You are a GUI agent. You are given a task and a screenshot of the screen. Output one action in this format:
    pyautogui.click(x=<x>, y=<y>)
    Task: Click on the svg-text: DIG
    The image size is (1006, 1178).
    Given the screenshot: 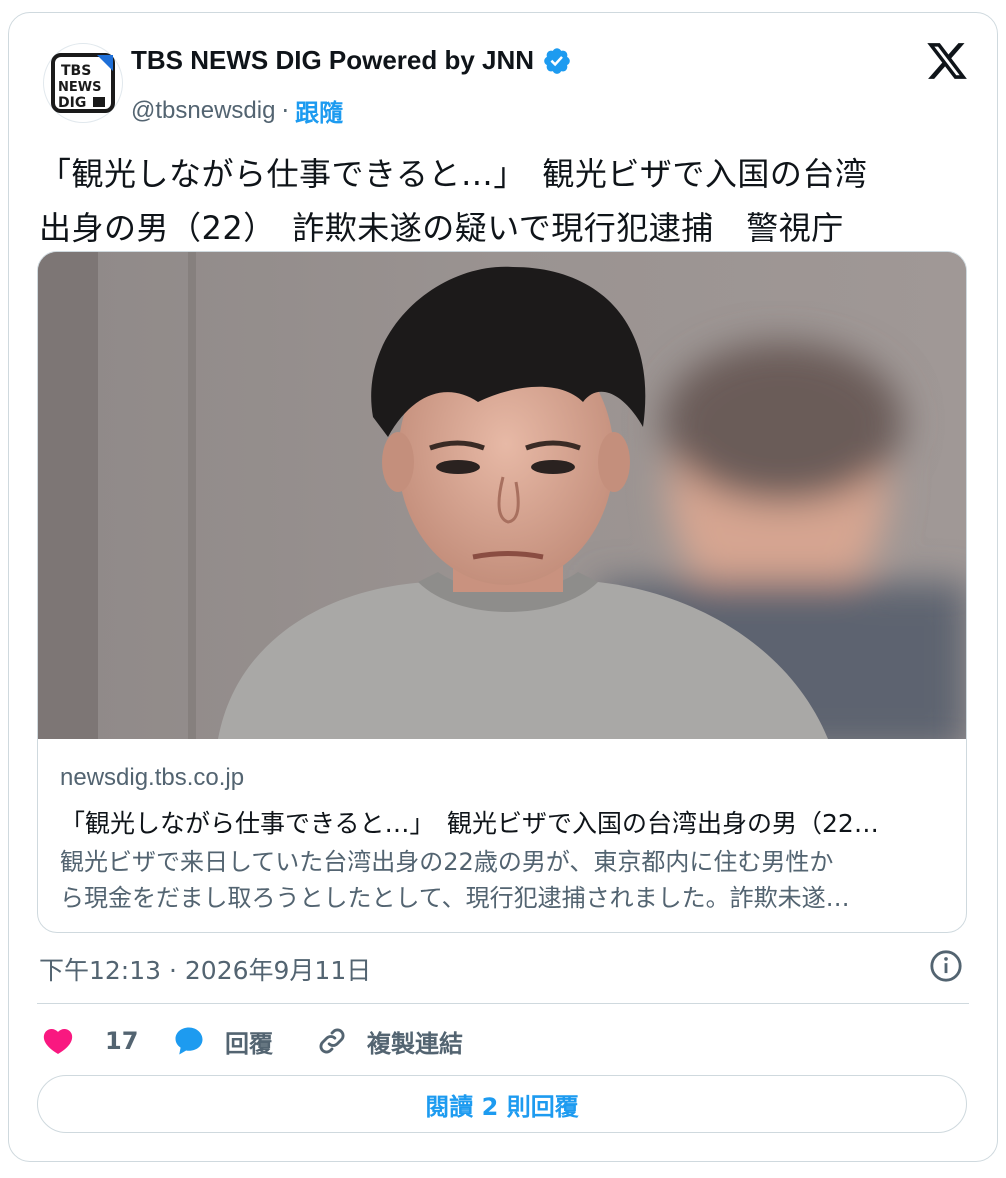 What is the action you would take?
    pyautogui.click(x=72, y=103)
    